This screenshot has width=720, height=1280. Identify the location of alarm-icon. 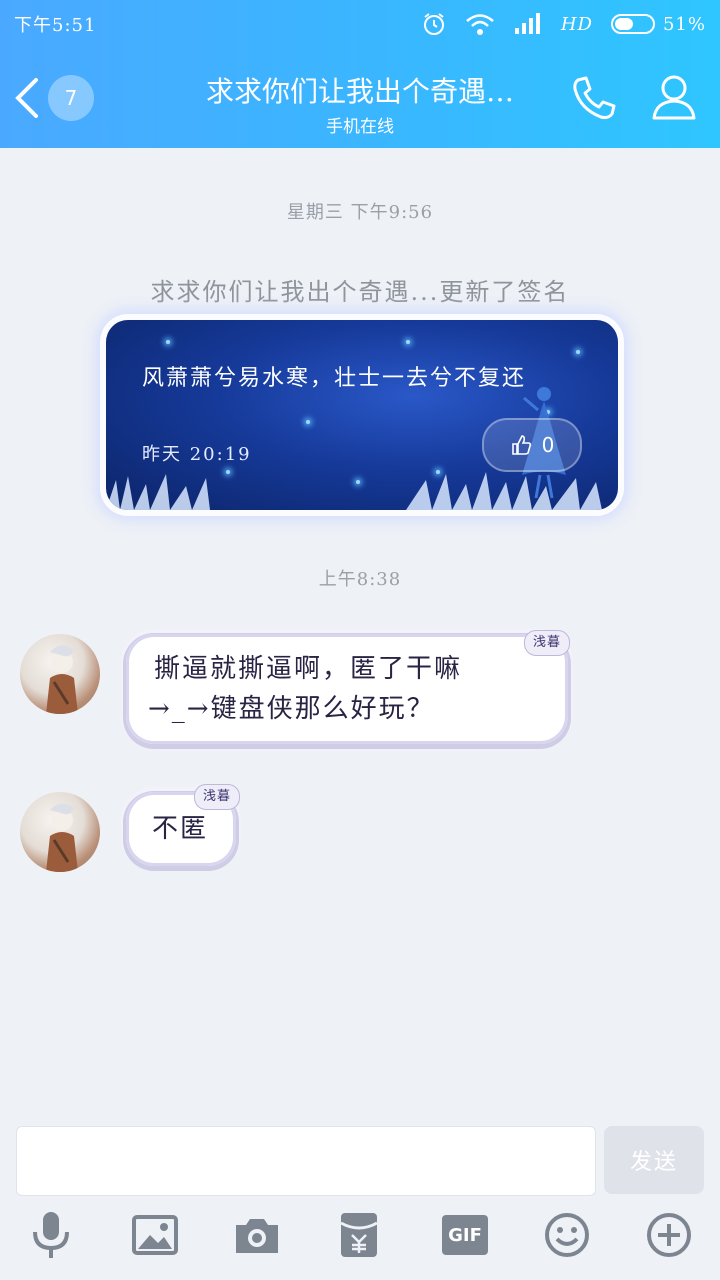
(433, 24).